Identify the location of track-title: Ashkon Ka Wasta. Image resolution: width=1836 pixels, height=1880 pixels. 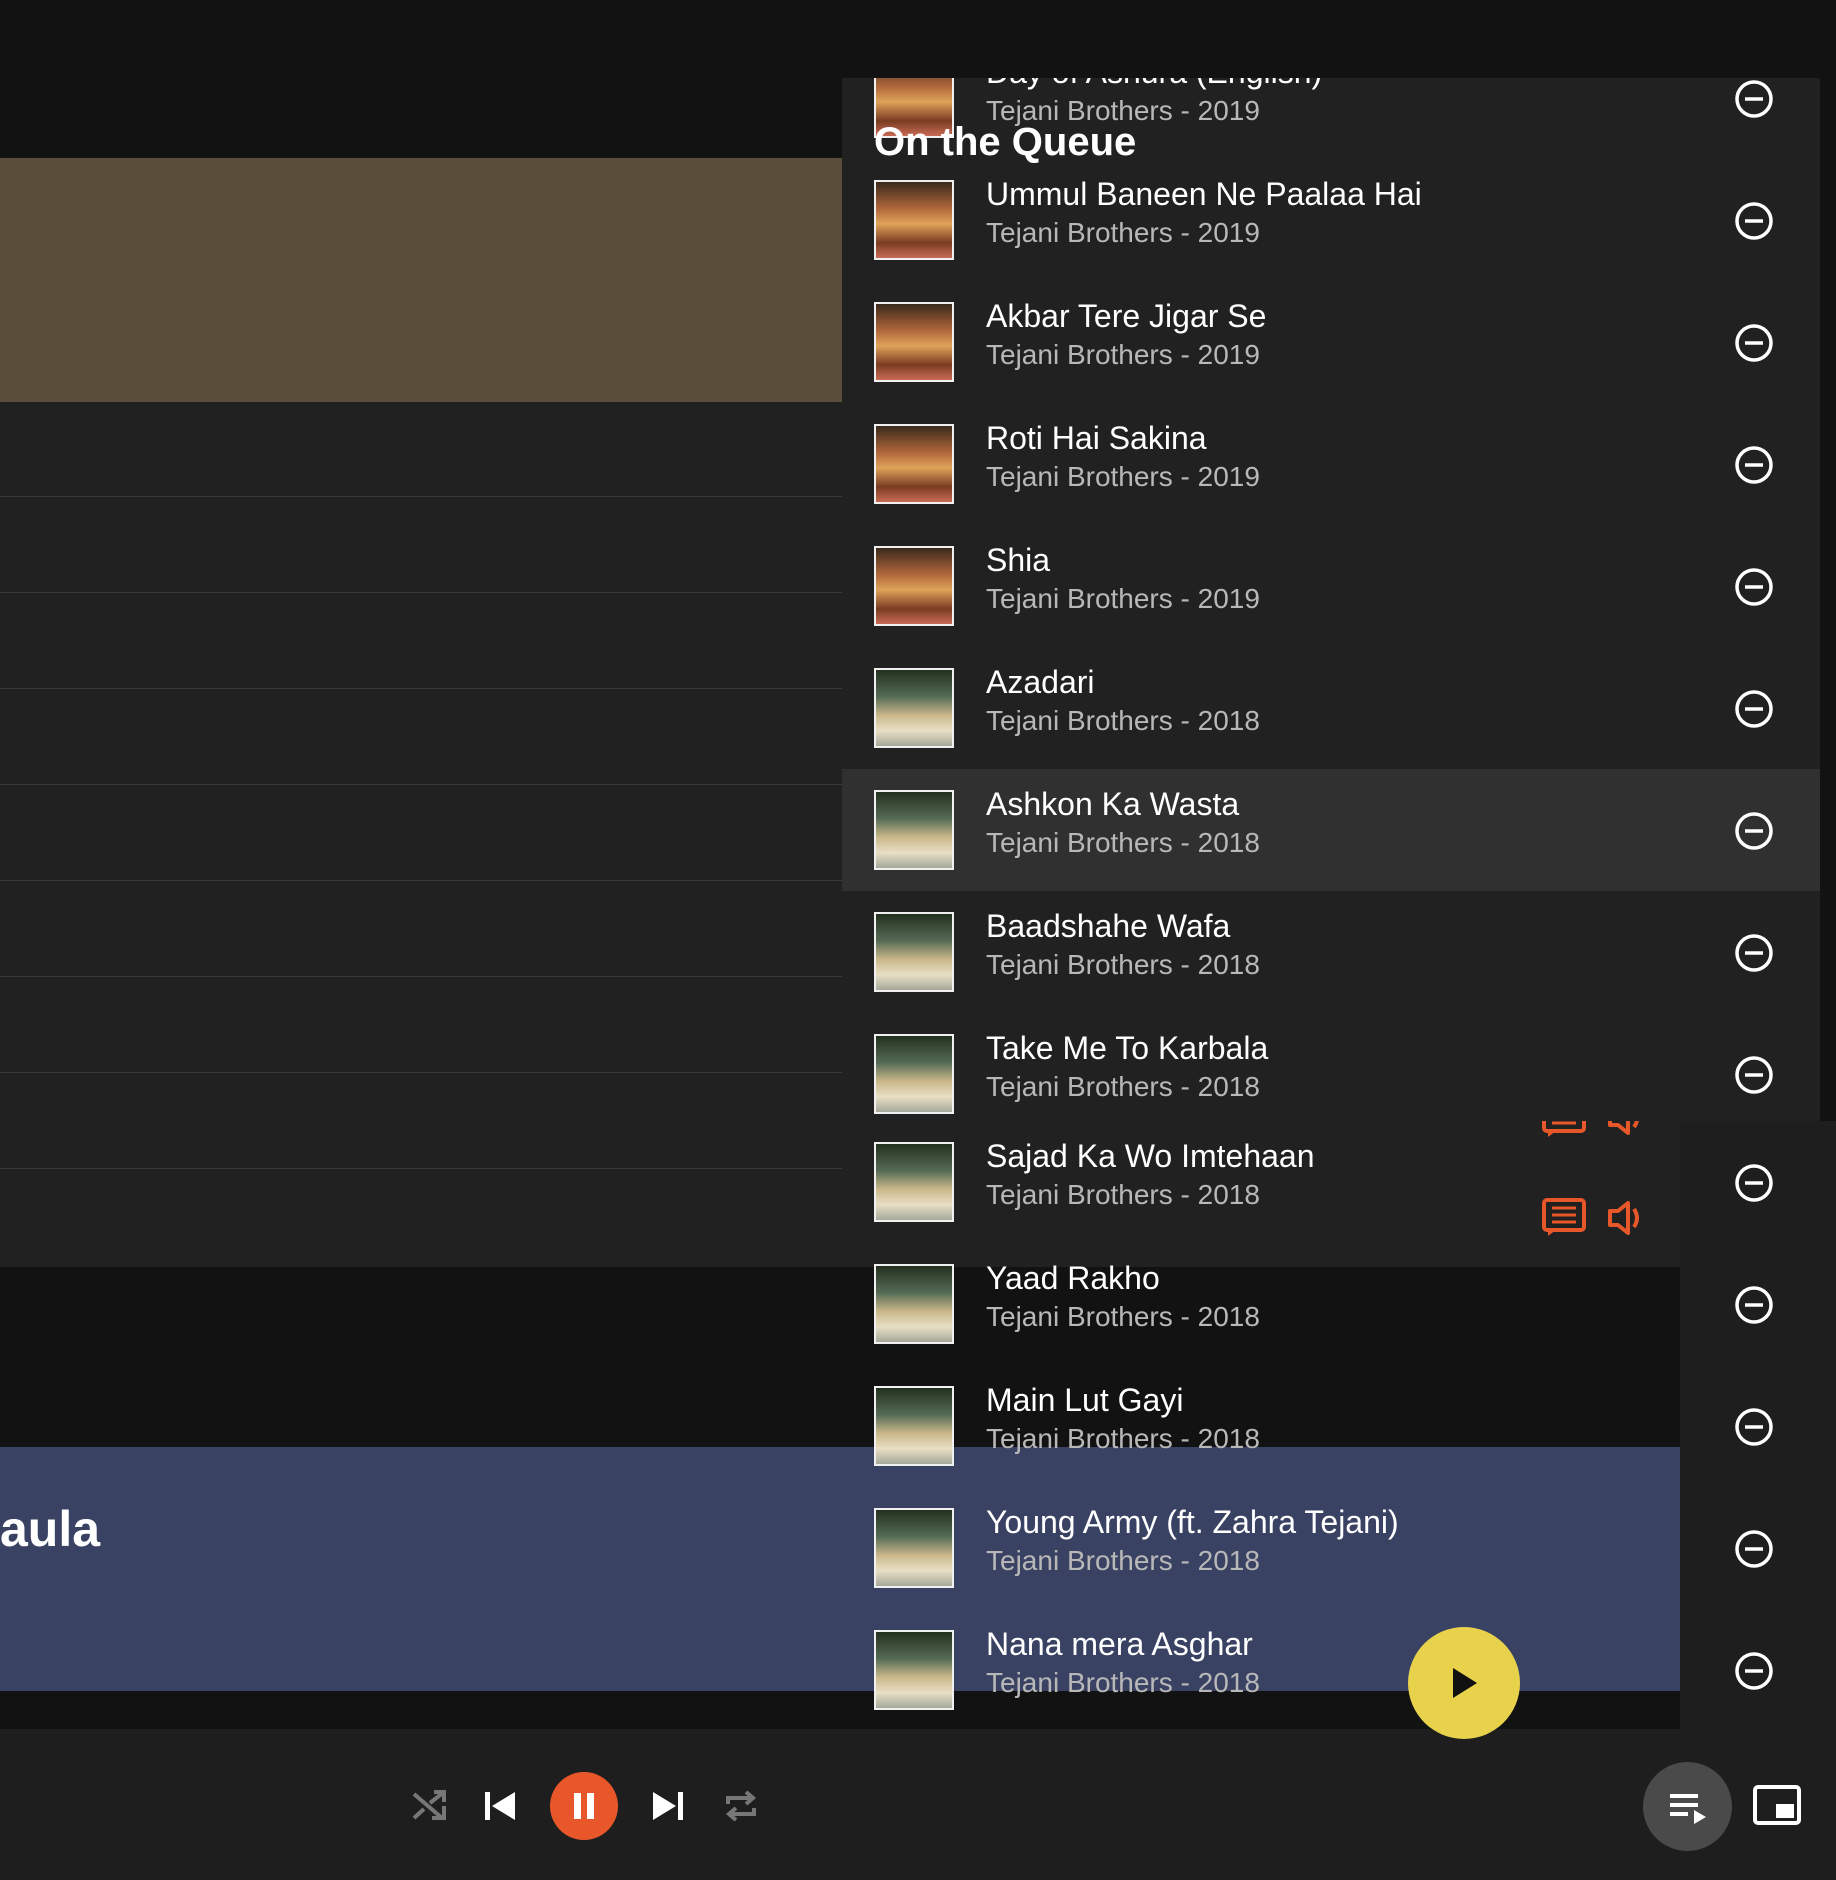
(1113, 804).